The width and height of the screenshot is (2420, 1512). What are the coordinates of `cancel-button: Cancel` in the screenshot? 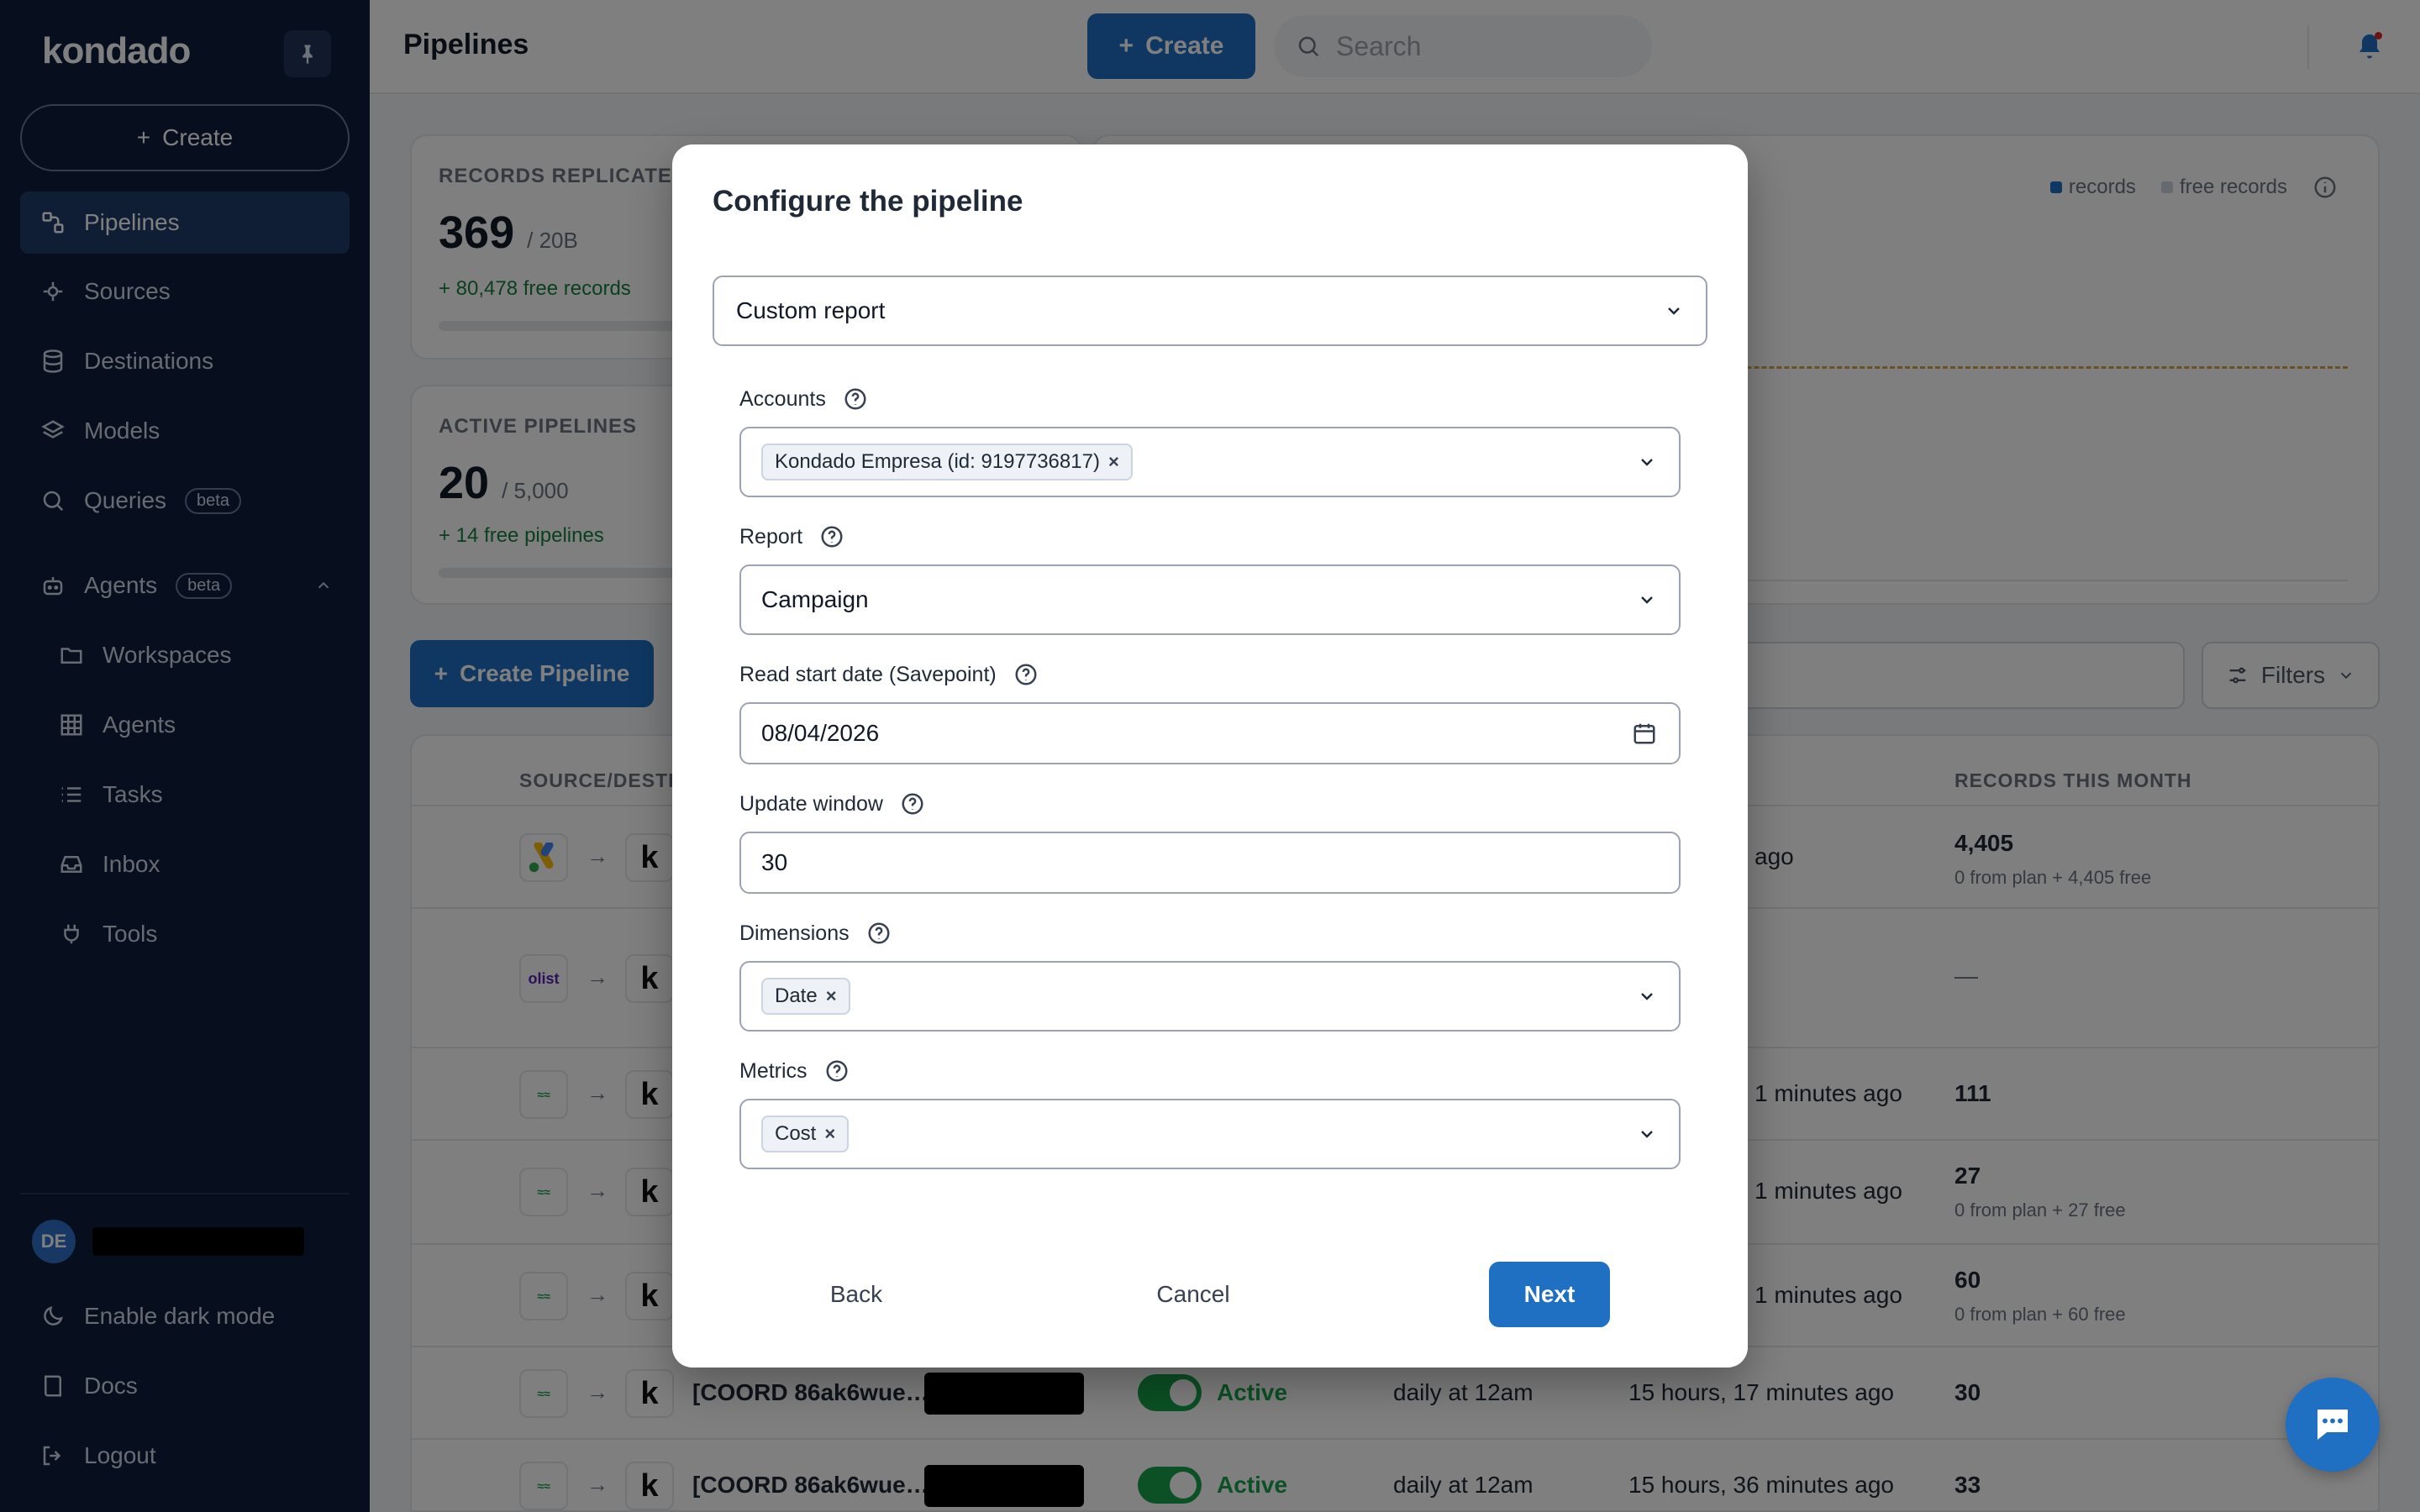 It's located at (1193, 1294).